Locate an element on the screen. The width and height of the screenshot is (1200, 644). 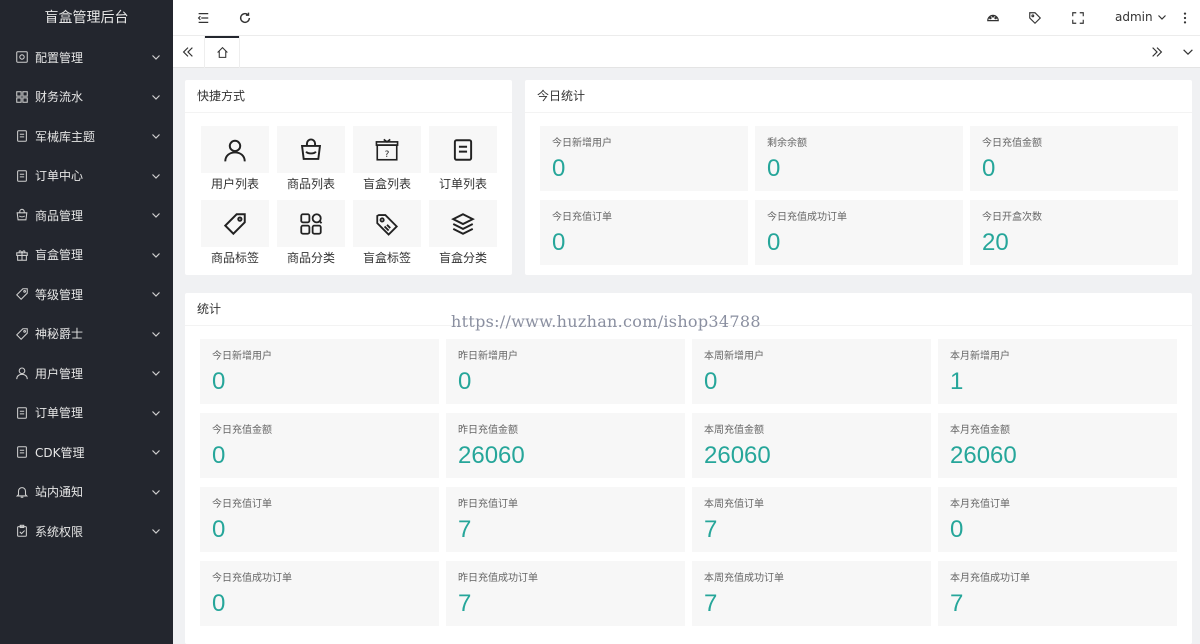
stat-label: 本月新增用户 is located at coordinates (980, 356).